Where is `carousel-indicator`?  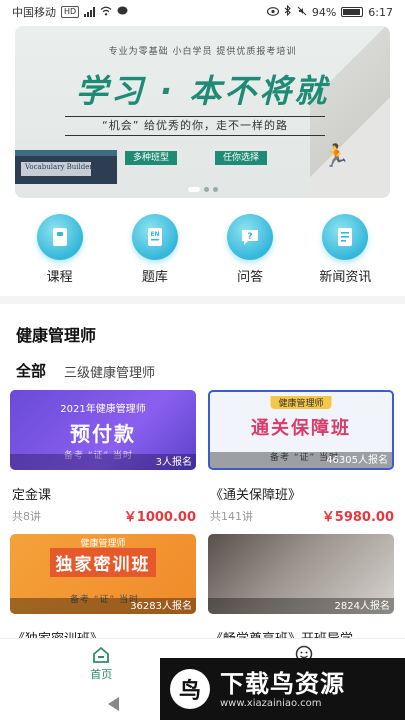 carousel-indicator is located at coordinates (202, 189).